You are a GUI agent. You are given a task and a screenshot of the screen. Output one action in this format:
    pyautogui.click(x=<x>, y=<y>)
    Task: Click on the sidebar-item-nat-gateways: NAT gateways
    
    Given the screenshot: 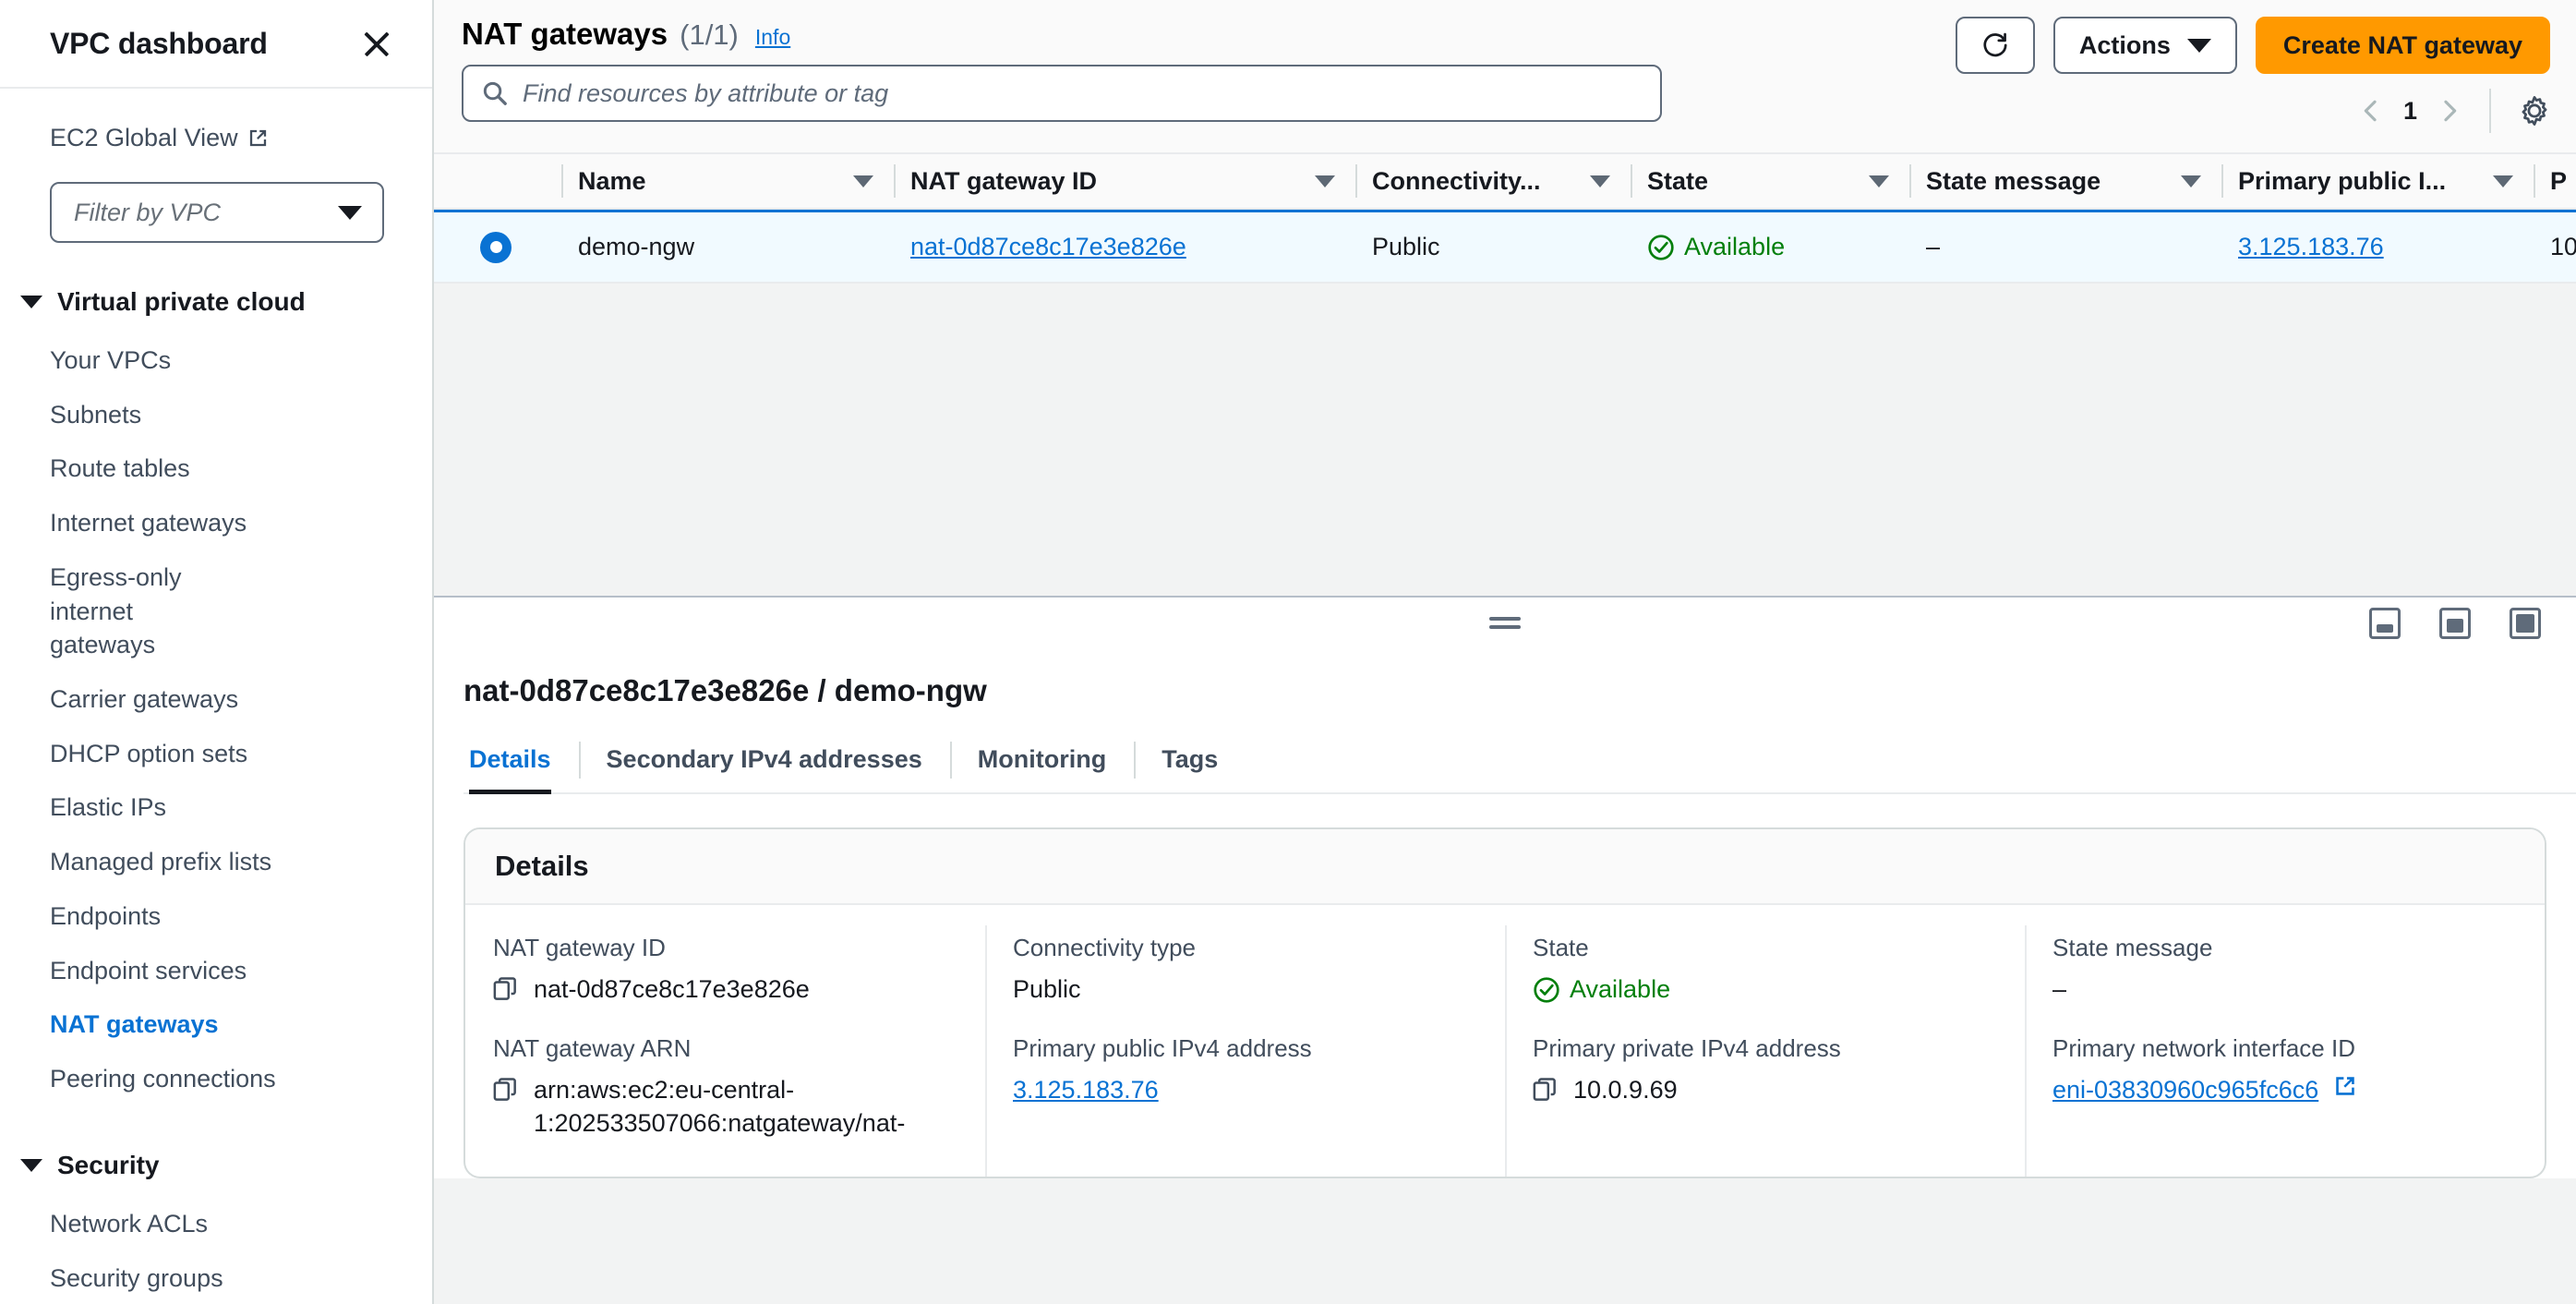 What is the action you would take?
    pyautogui.click(x=216, y=1024)
    